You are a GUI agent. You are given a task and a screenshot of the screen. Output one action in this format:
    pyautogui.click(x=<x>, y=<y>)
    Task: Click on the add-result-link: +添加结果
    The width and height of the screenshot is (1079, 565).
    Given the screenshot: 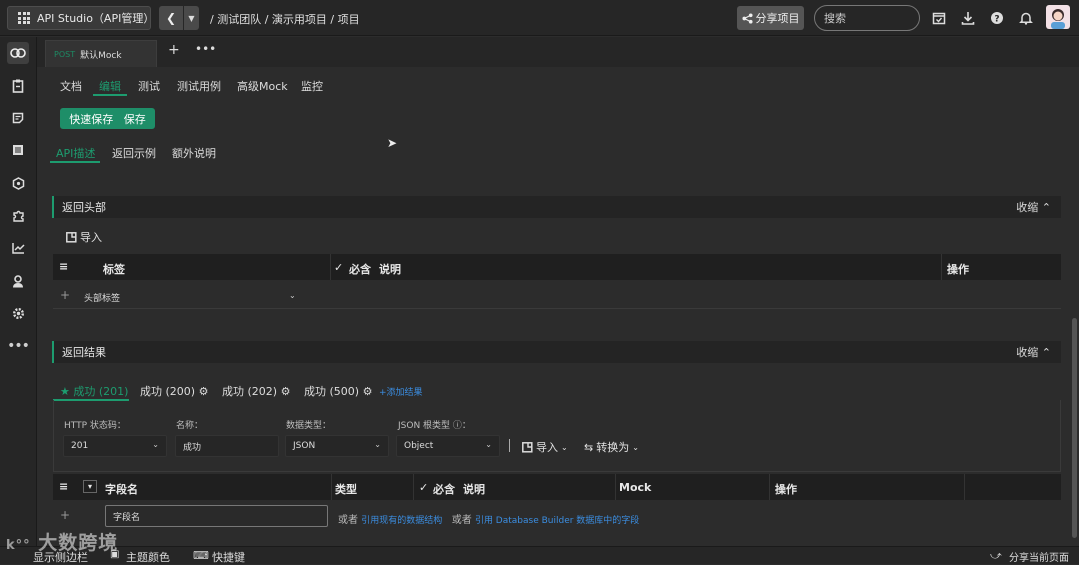 What is the action you would take?
    pyautogui.click(x=401, y=391)
    